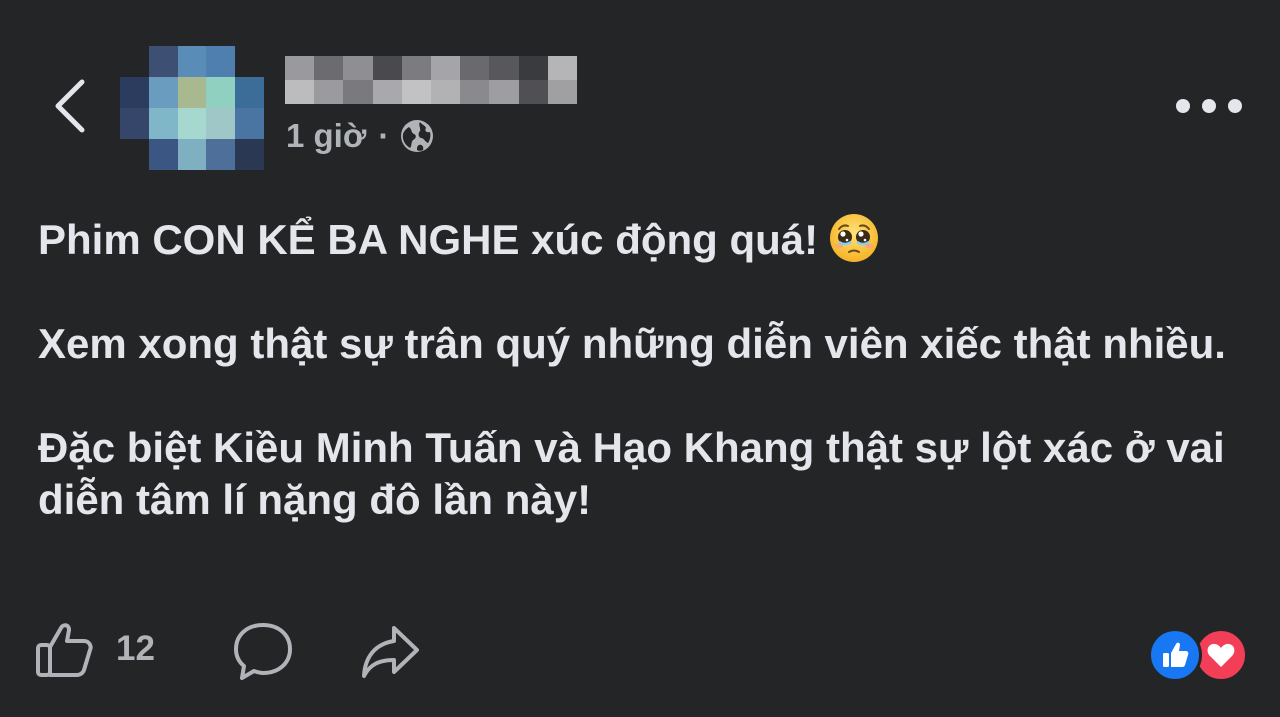  I want to click on post-line-1: Phim CON KỂ BA NGHE xúc động quá!, so click(428, 239).